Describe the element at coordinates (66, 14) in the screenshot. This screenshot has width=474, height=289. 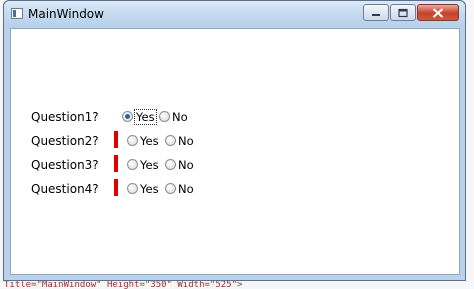
I see `window-title: MainWindow` at that location.